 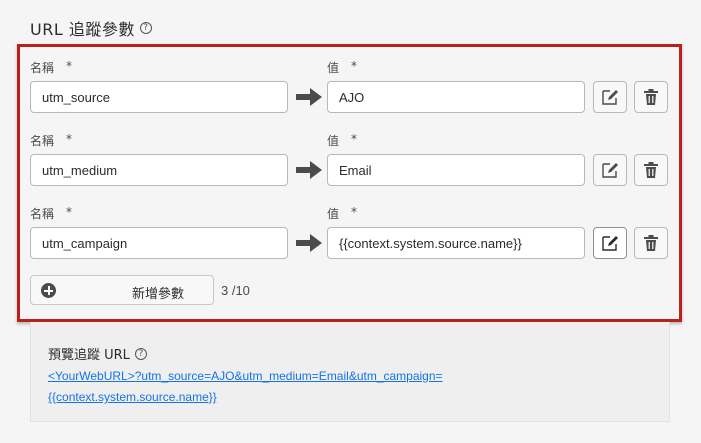 I want to click on preview-title: 預覽追蹤 URL ?, so click(x=97, y=353).